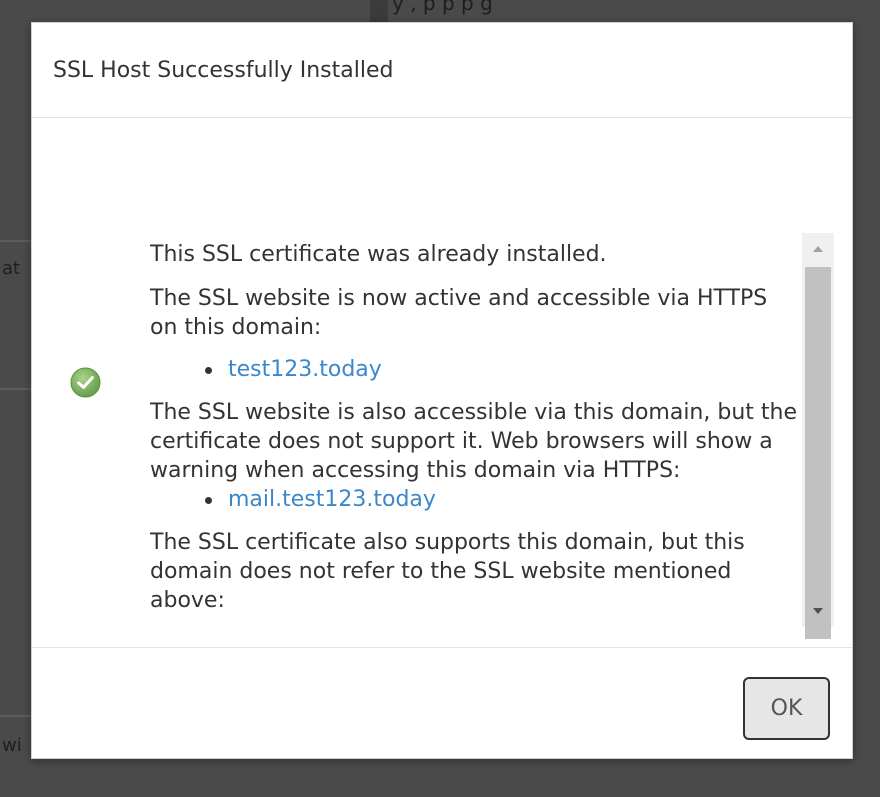 Image resolution: width=880 pixels, height=797 pixels. What do you see at coordinates (85, 382) in the screenshot?
I see `check-circle-icon` at bounding box center [85, 382].